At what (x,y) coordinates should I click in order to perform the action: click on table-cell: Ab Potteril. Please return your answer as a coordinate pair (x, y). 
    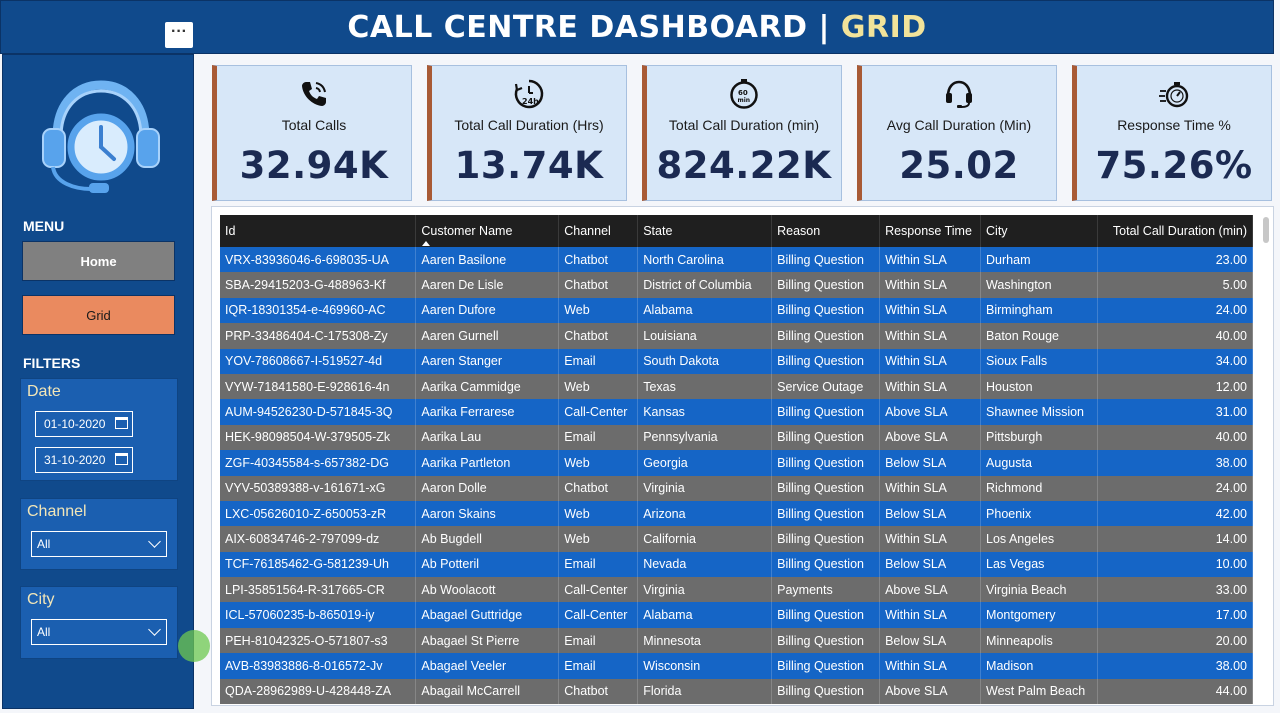
    Looking at the image, I should click on (487, 564).